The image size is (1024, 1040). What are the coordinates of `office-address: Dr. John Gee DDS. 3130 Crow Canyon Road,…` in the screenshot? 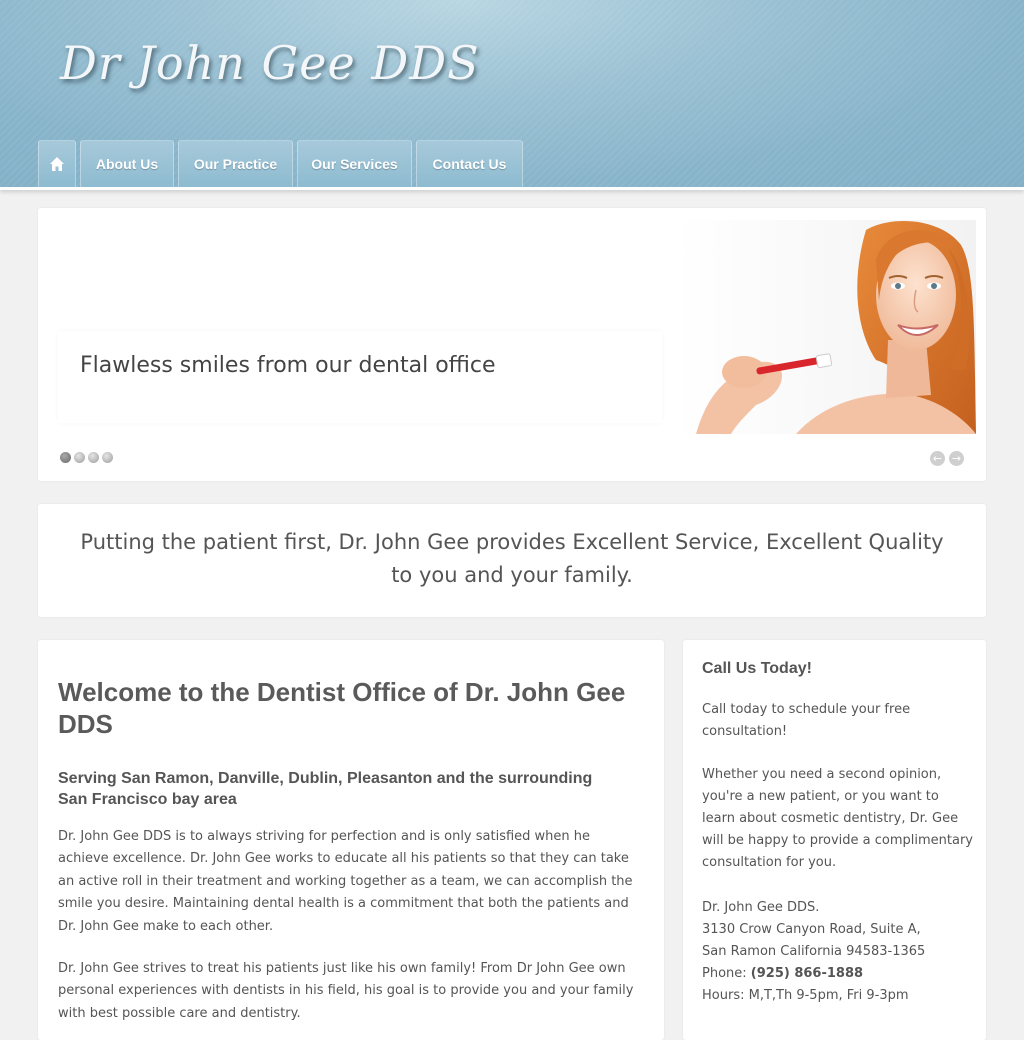 It's located at (838, 952).